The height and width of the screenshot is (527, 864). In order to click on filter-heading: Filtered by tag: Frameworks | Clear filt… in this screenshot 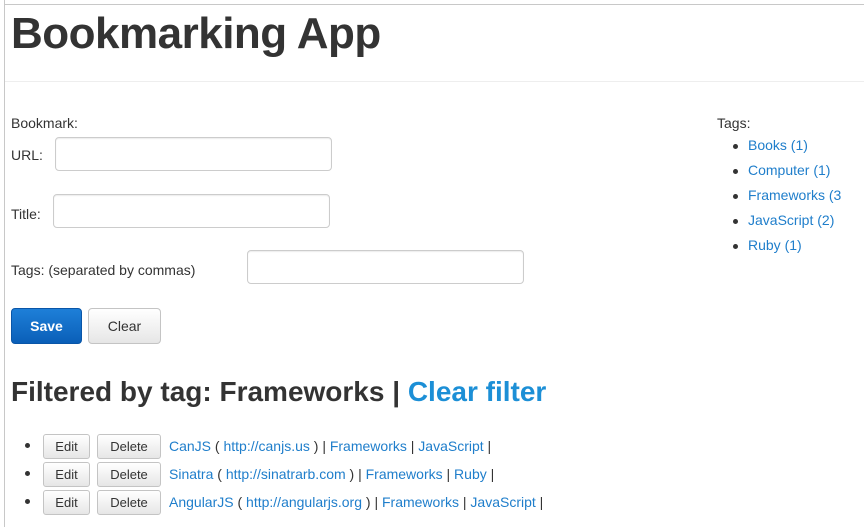, I will do `click(278, 392)`.